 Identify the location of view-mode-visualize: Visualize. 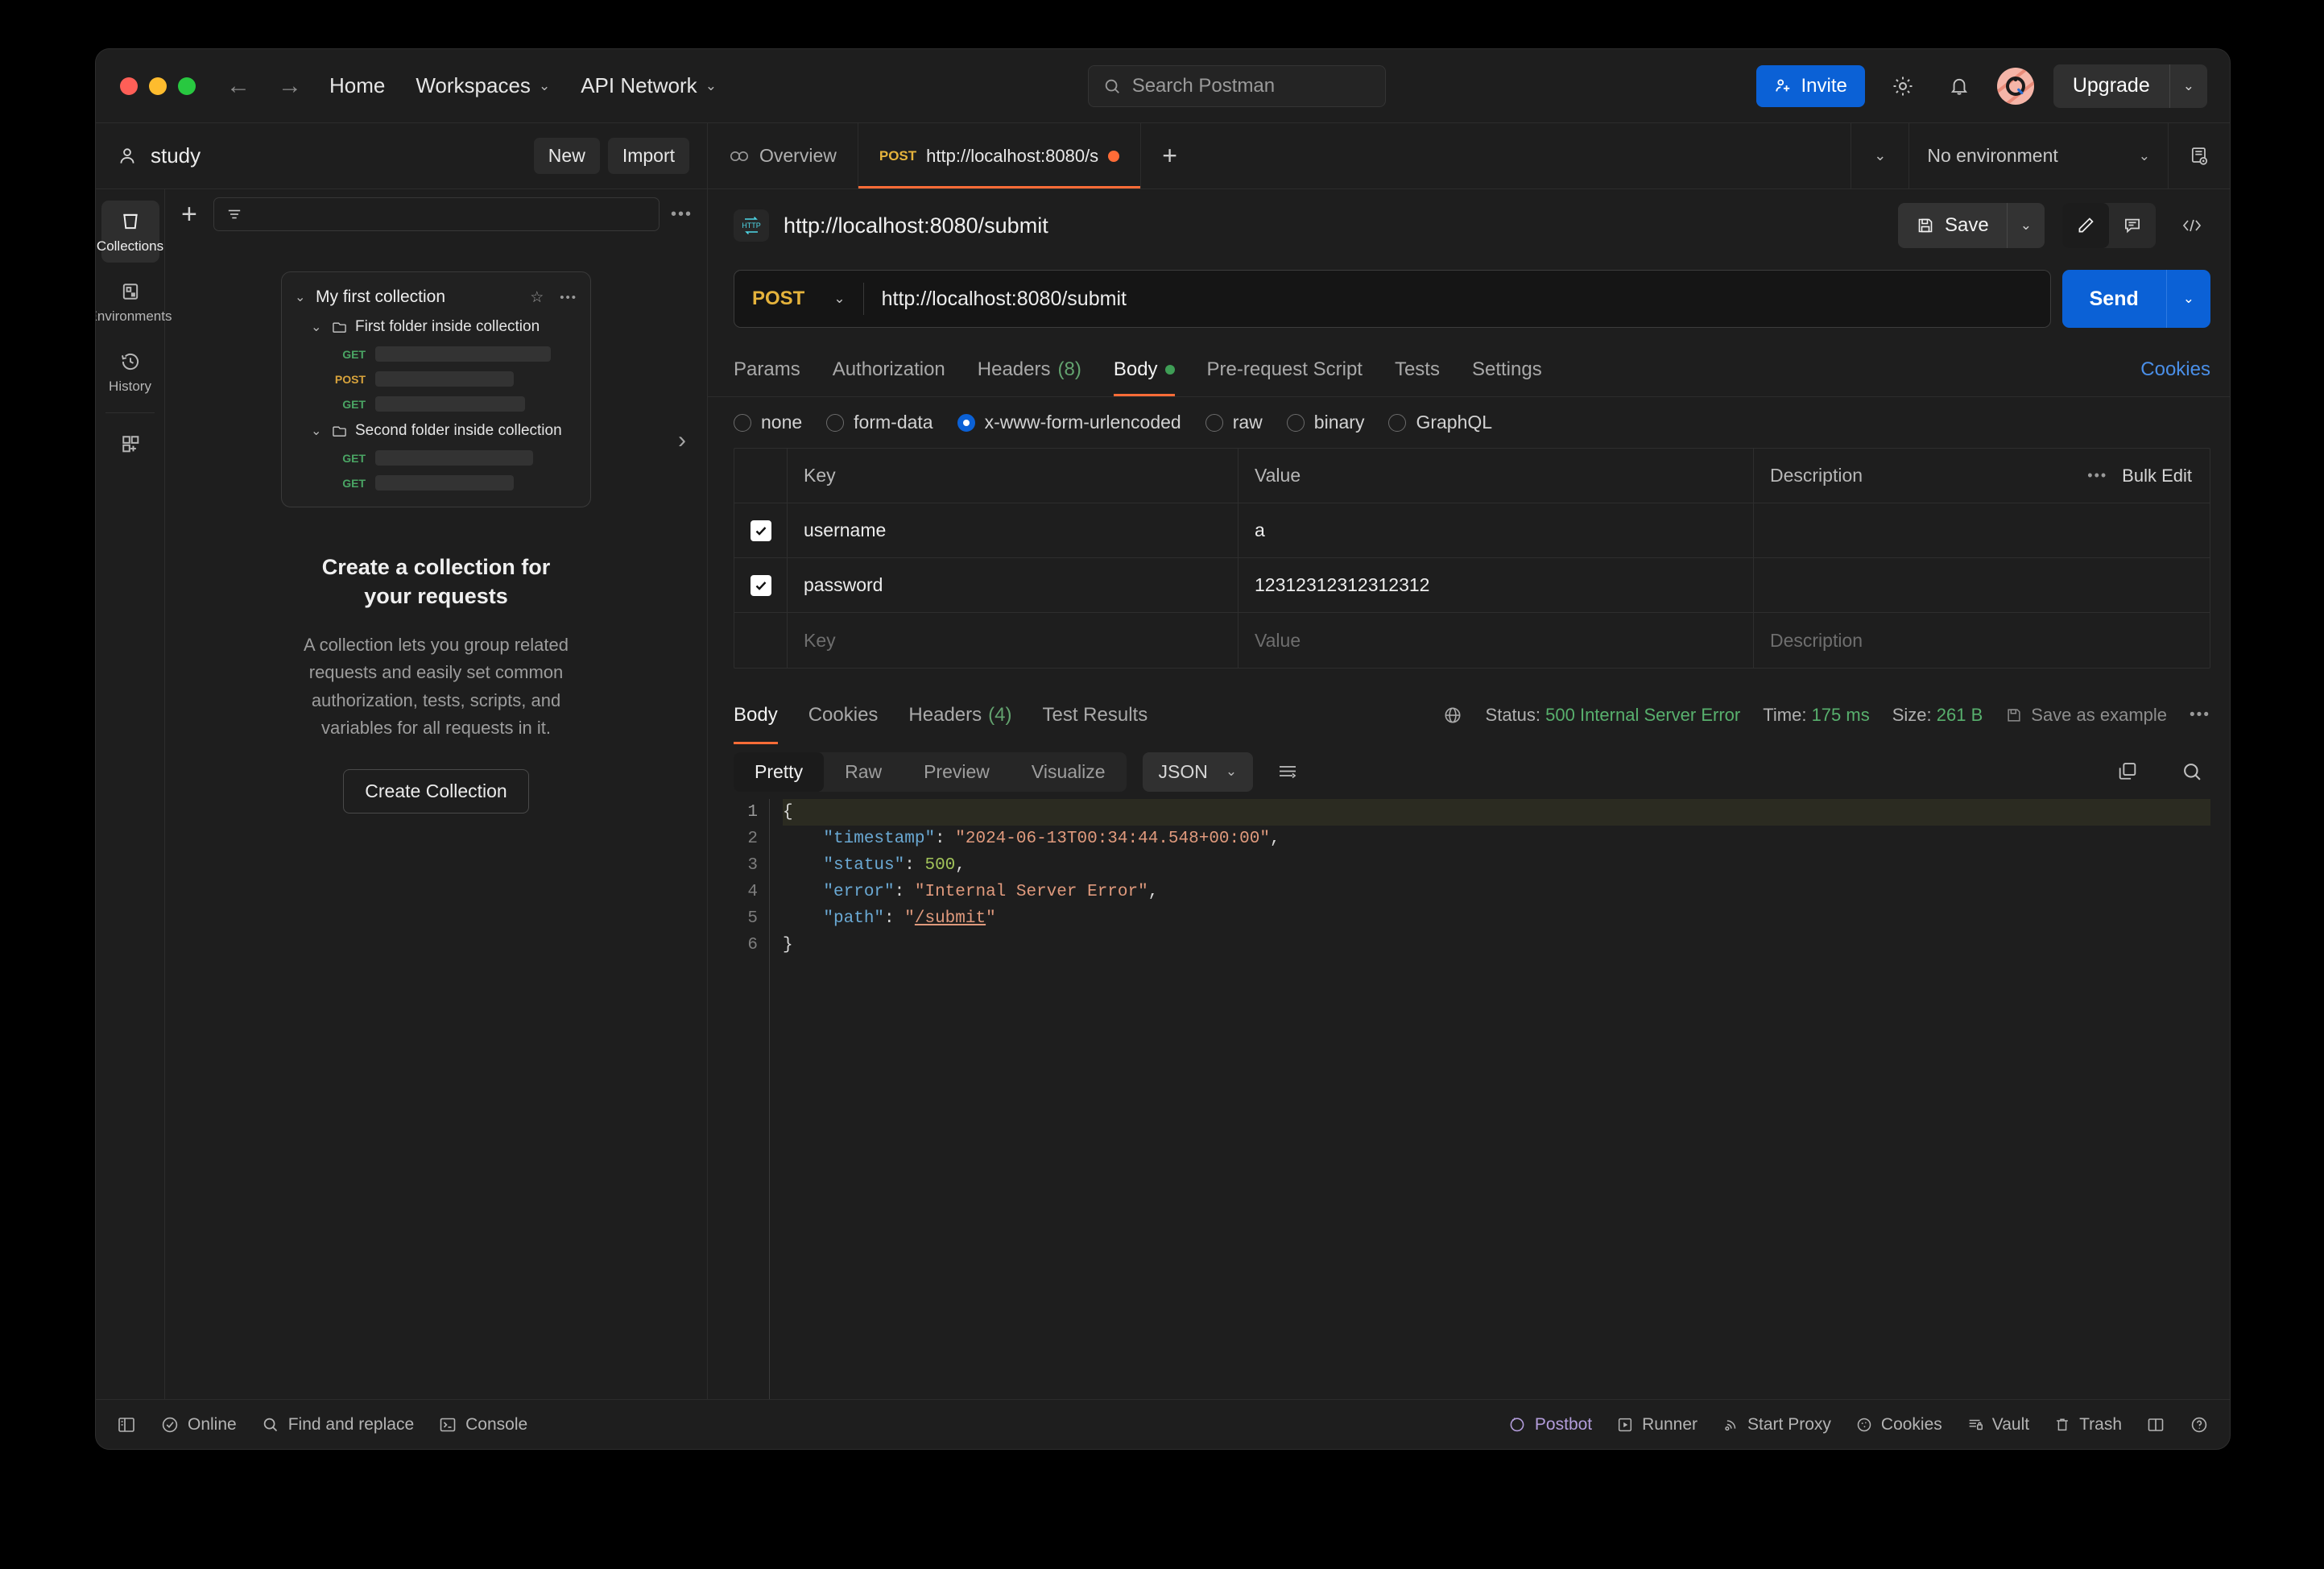
(1069, 772).